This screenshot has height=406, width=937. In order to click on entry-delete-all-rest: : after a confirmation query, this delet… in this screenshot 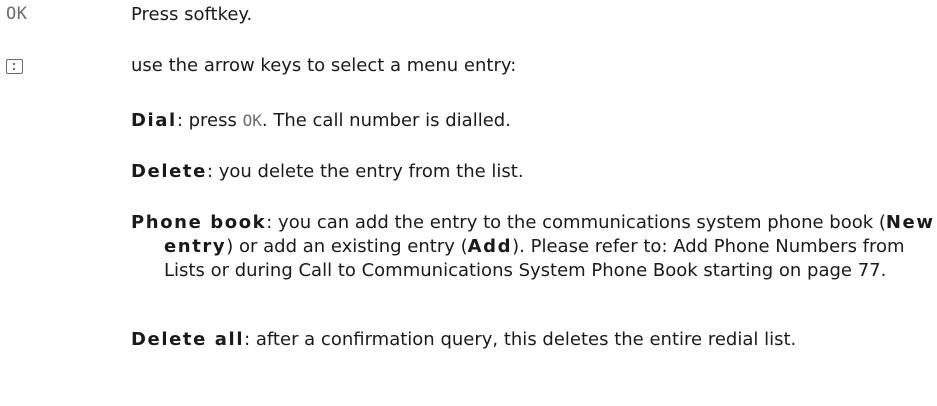, I will do `click(520, 339)`.